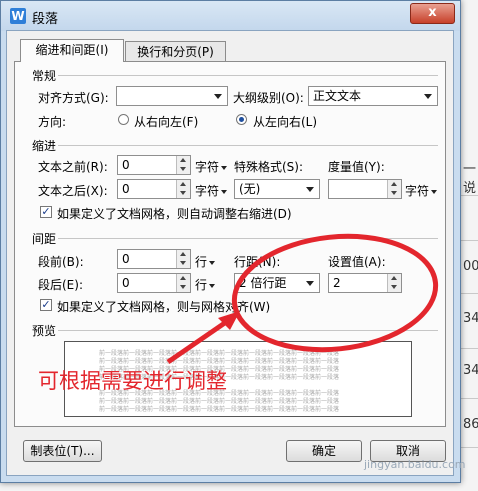 This screenshot has width=478, height=491. What do you see at coordinates (18, 16) in the screenshot?
I see `wps-app-icon: W` at bounding box center [18, 16].